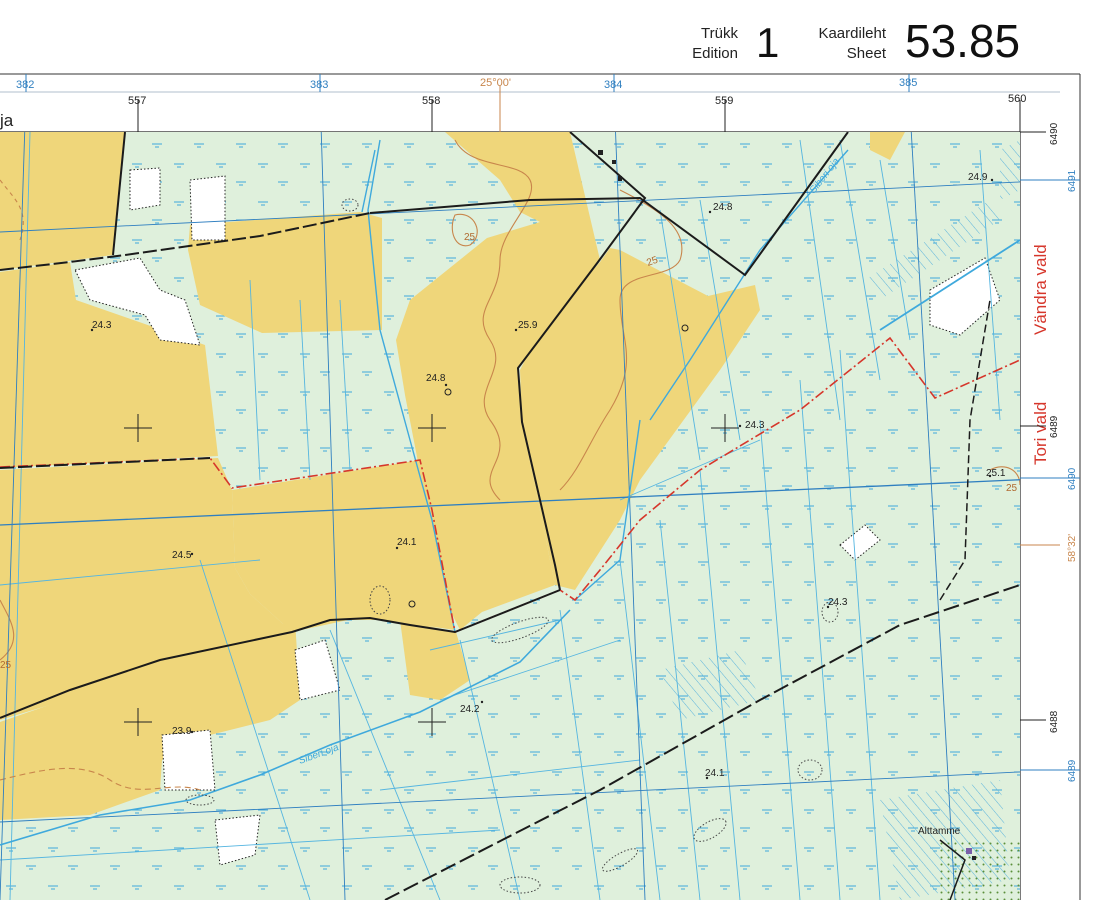  Describe the element at coordinates (996, 473) in the screenshot. I see `elev-7: 25.1` at that location.